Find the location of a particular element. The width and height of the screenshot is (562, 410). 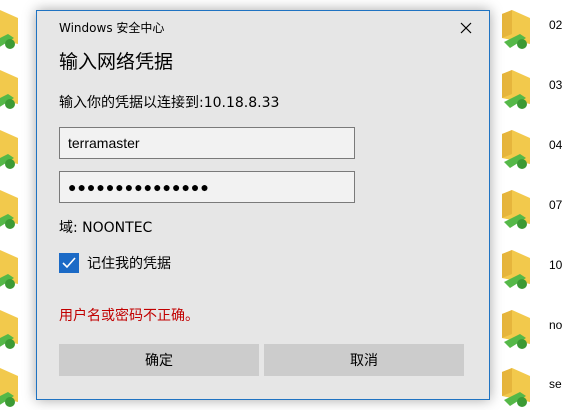

domain-label: 域: NOONTEC is located at coordinates (106, 228).